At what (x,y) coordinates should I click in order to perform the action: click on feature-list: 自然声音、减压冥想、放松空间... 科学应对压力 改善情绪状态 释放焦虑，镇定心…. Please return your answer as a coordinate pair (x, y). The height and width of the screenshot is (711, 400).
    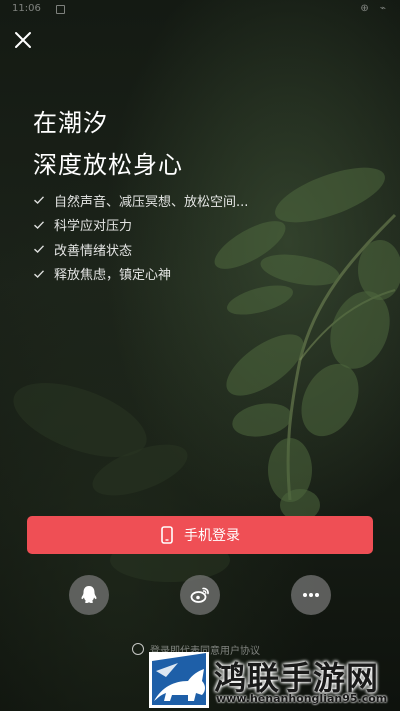
    Looking at the image, I should click on (140, 237).